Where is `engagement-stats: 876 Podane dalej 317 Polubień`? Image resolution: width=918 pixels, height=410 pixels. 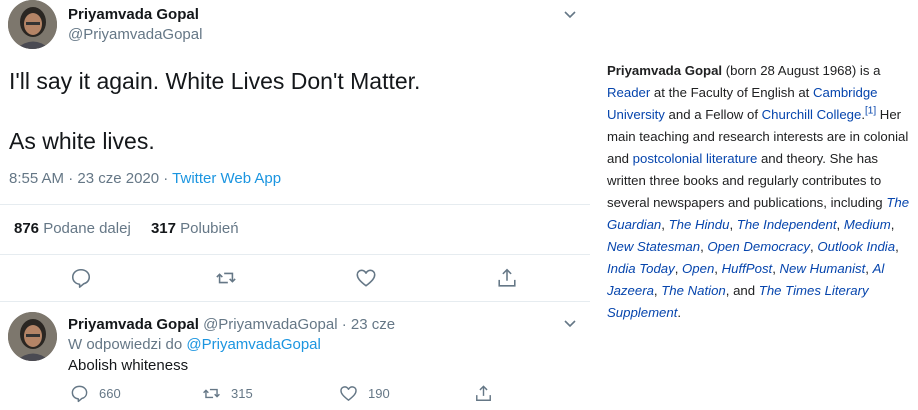 engagement-stats: 876 Podane dalej 317 Polubień is located at coordinates (134, 228).